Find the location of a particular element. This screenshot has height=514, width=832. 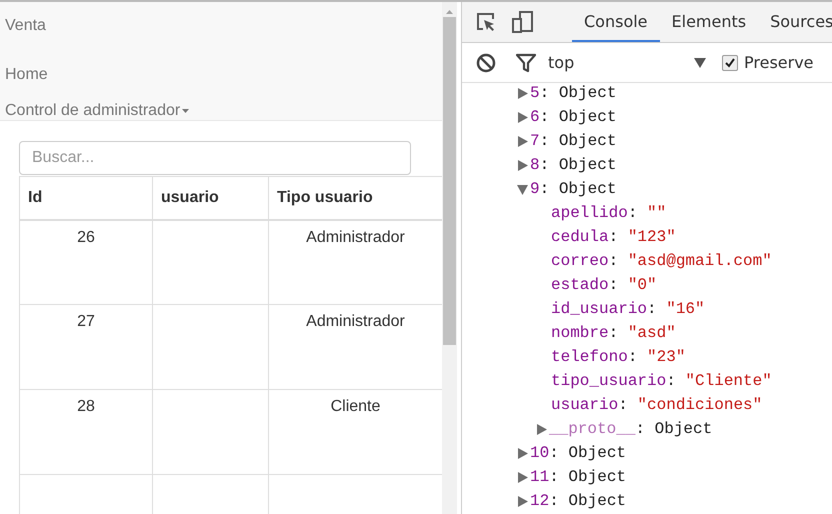

property-key: telefono: is located at coordinates (594, 357).